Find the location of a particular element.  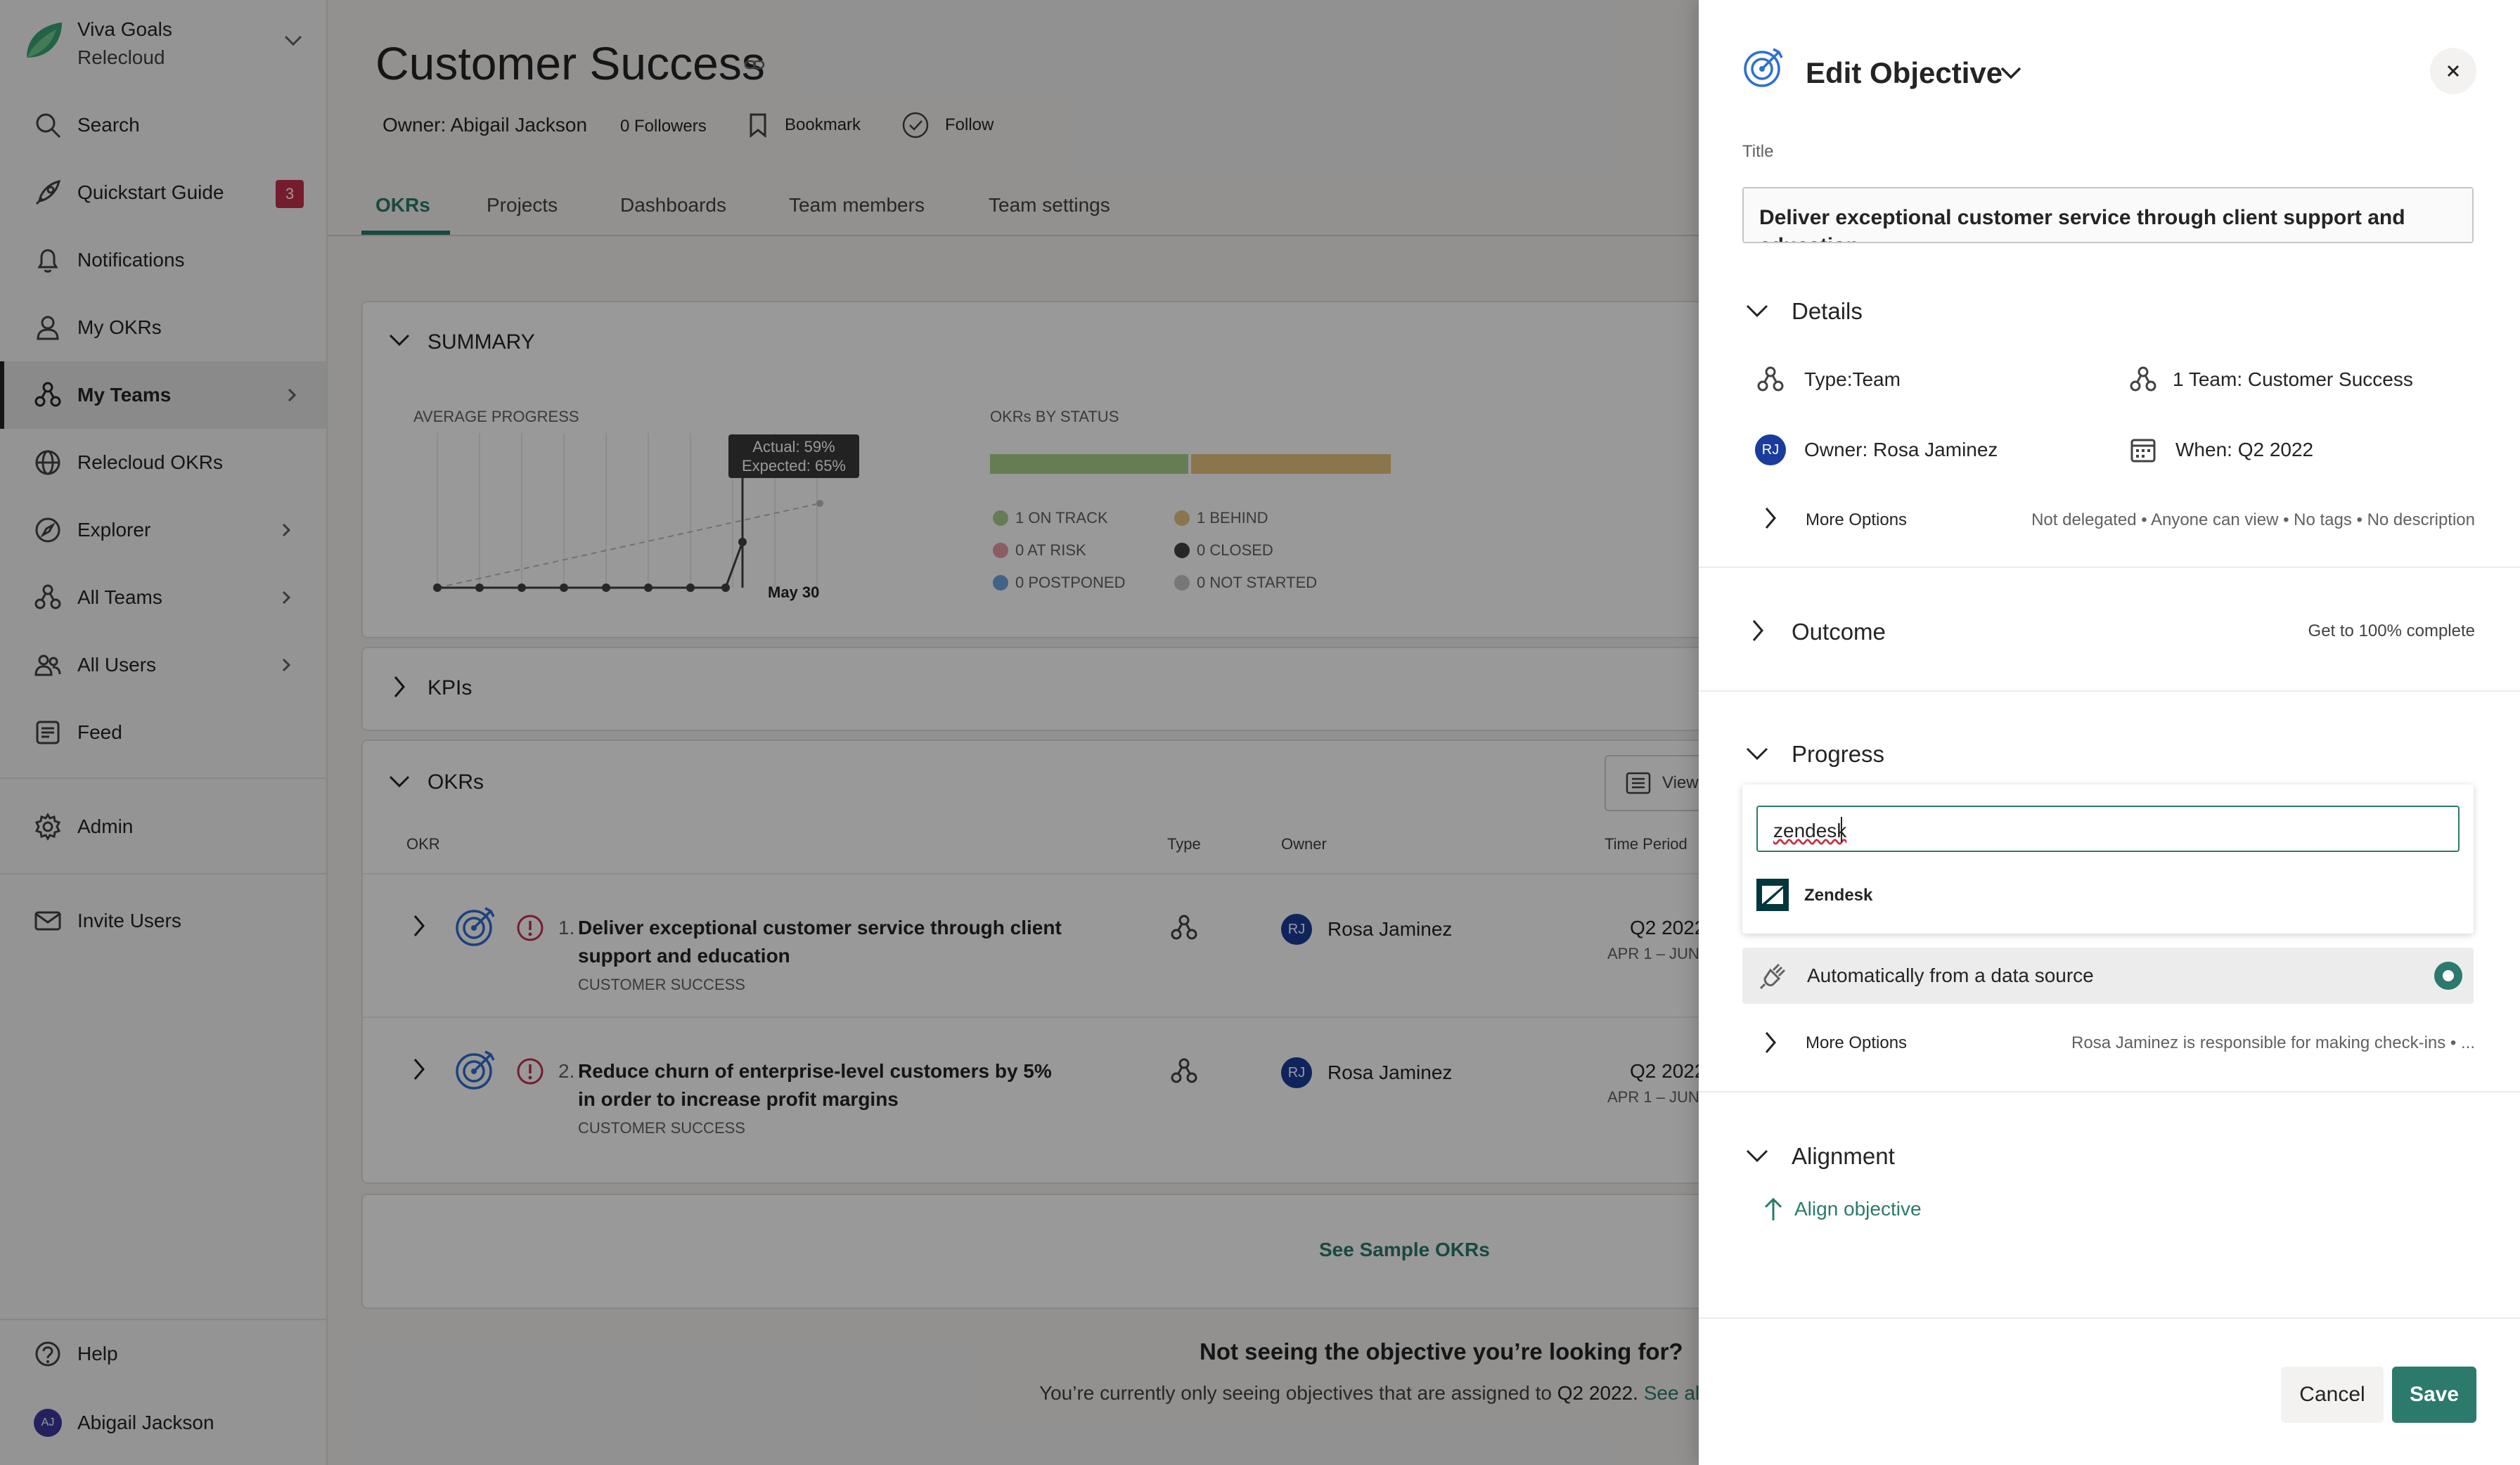

close-icon is located at coordinates (2453, 71).